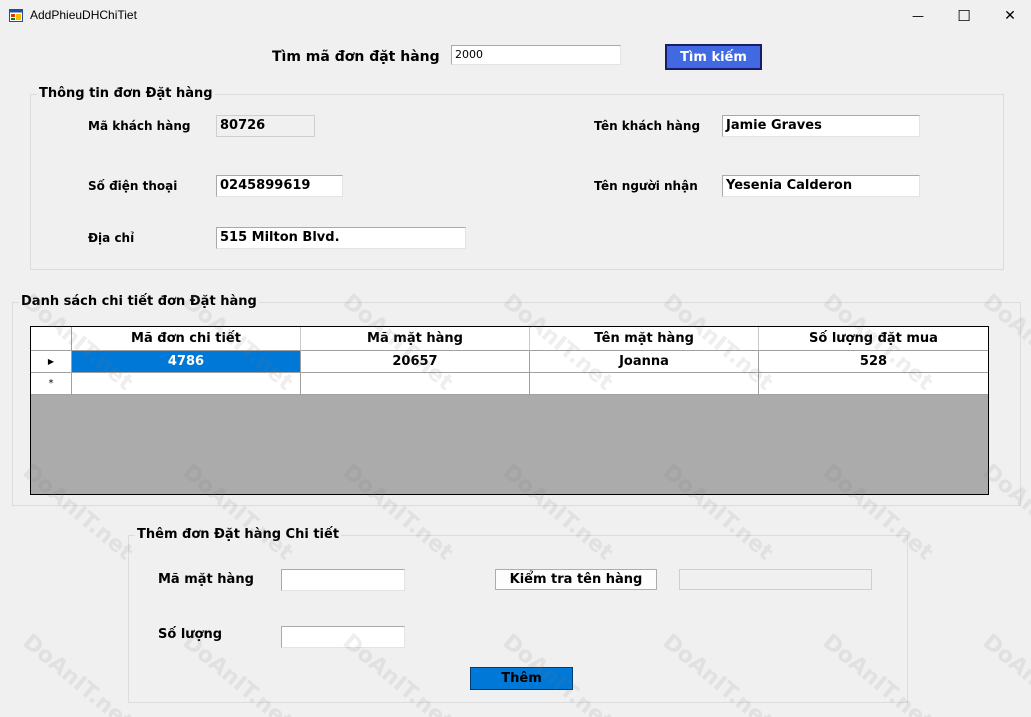 The height and width of the screenshot is (717, 1031). What do you see at coordinates (206, 579) in the screenshot?
I see `item-code-label: Mã mặt hàng` at bounding box center [206, 579].